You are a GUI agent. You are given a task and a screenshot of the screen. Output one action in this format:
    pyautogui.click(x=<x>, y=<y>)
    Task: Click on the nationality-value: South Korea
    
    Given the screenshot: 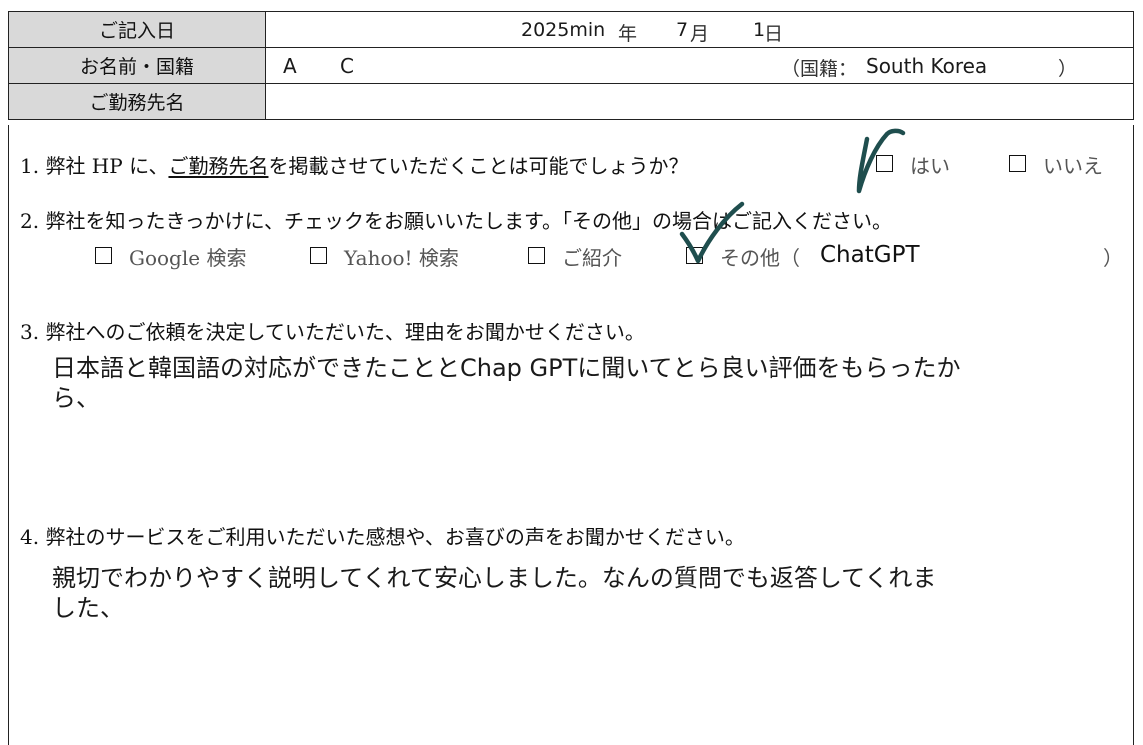 What is the action you would take?
    pyautogui.click(x=927, y=66)
    